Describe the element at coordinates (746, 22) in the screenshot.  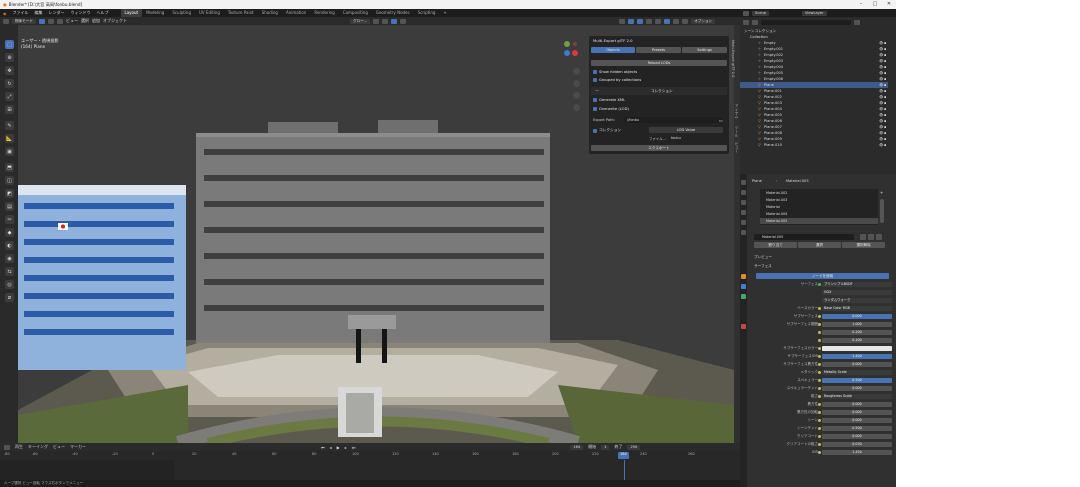
I see `outliner-editor-icon` at that location.